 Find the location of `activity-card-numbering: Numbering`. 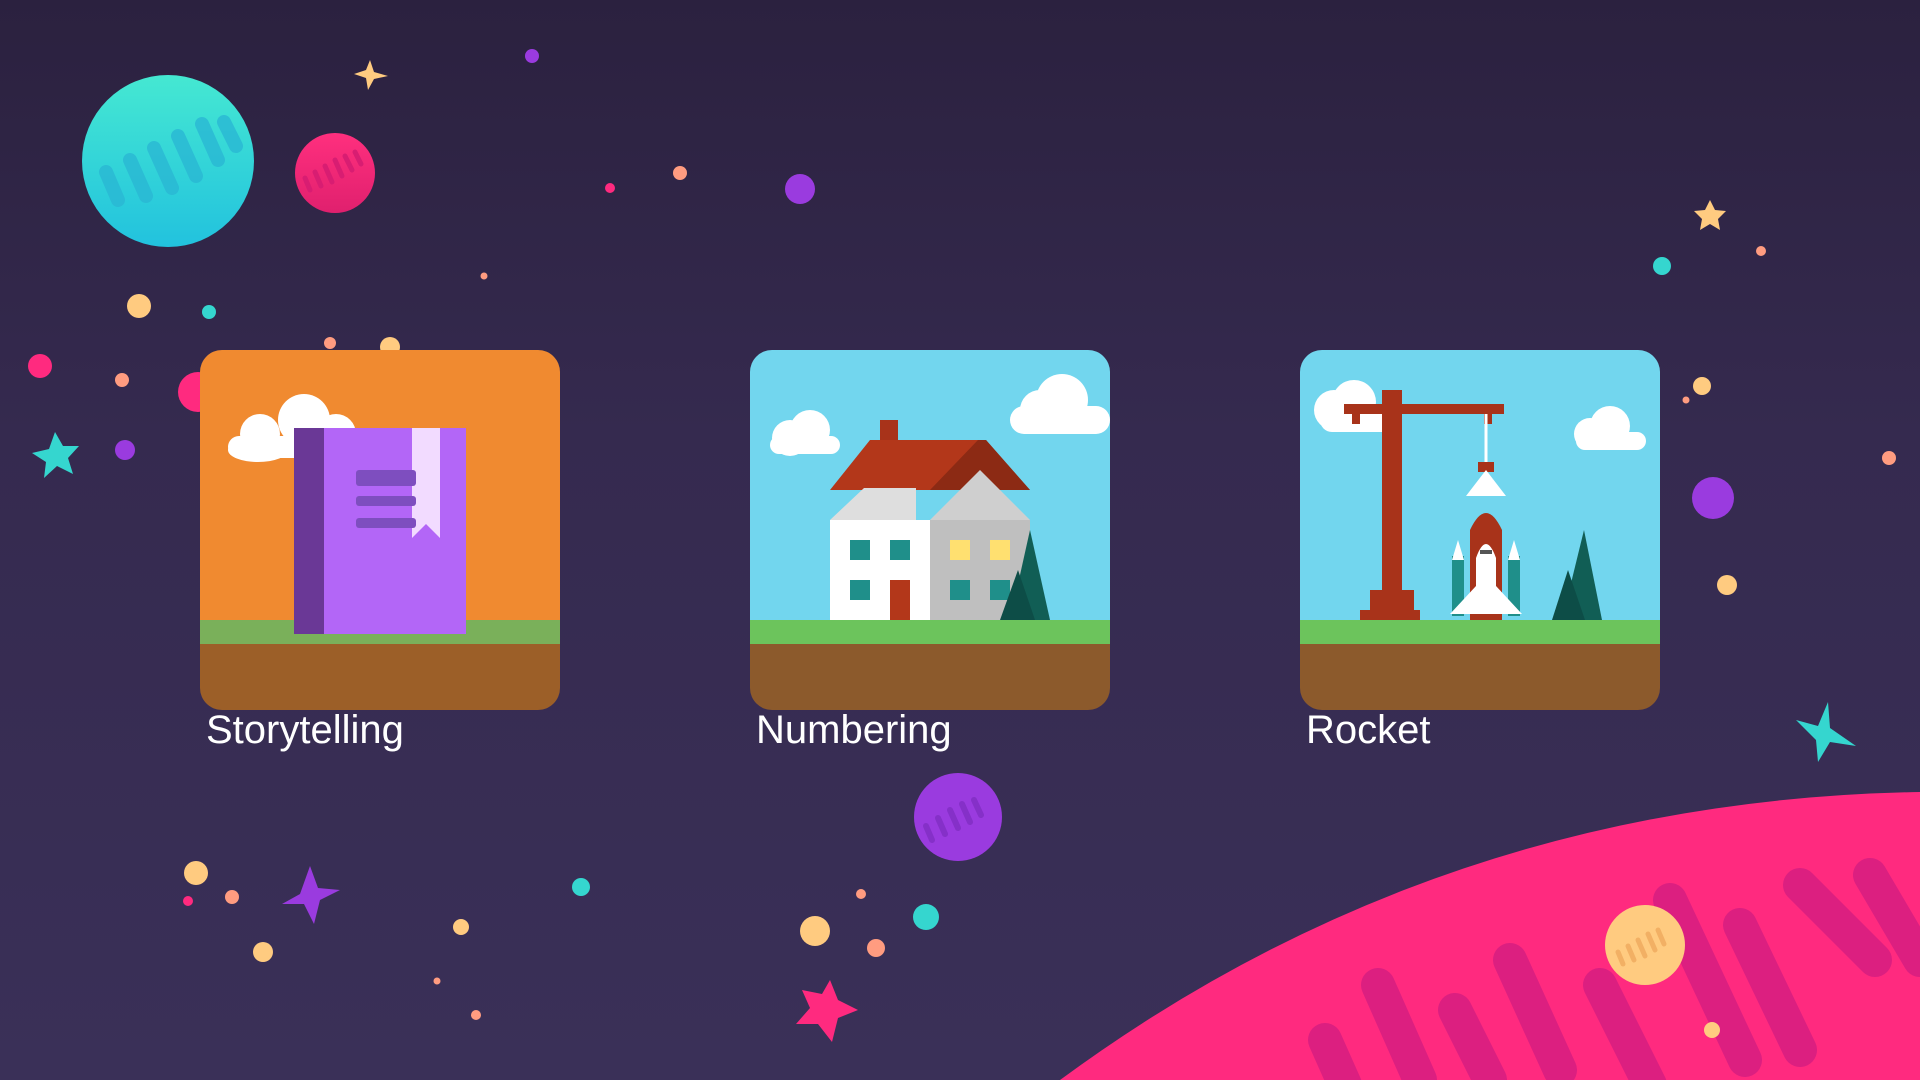

activity-card-numbering: Numbering is located at coordinates (930, 551).